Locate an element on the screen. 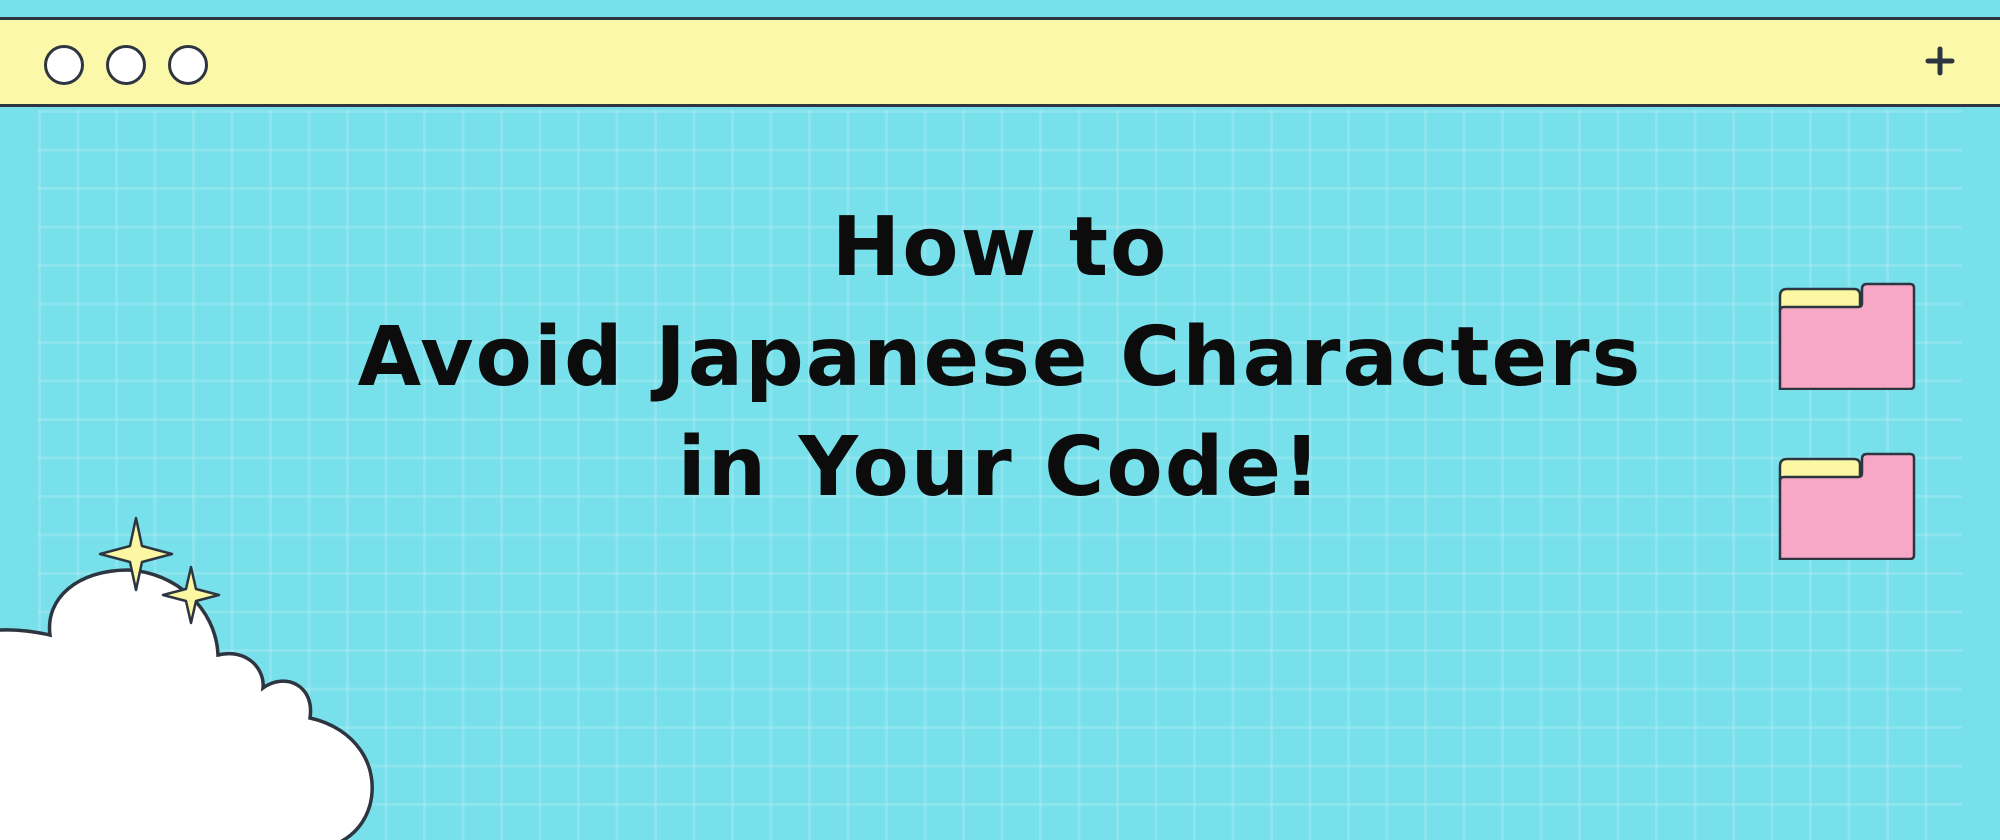 Image resolution: width=2000 pixels, height=840 pixels. browser-titlebar is located at coordinates (1000, 62).